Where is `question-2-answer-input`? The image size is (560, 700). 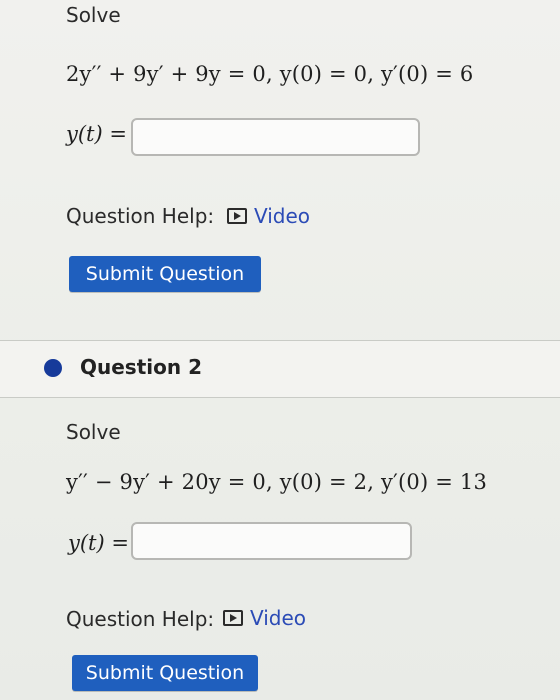
question-2-answer-input is located at coordinates (271, 541).